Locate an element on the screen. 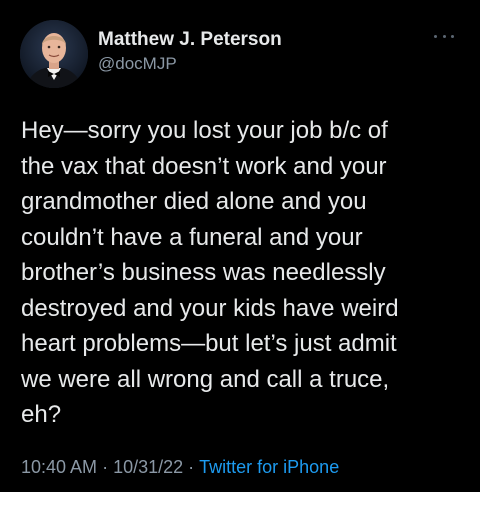 The image size is (484, 513). more-horizontal-icon is located at coordinates (444, 36).